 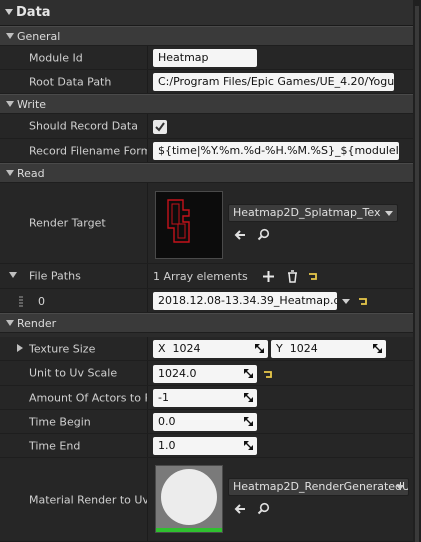 What do you see at coordinates (37, 323) in the screenshot?
I see `section-label: Render` at bounding box center [37, 323].